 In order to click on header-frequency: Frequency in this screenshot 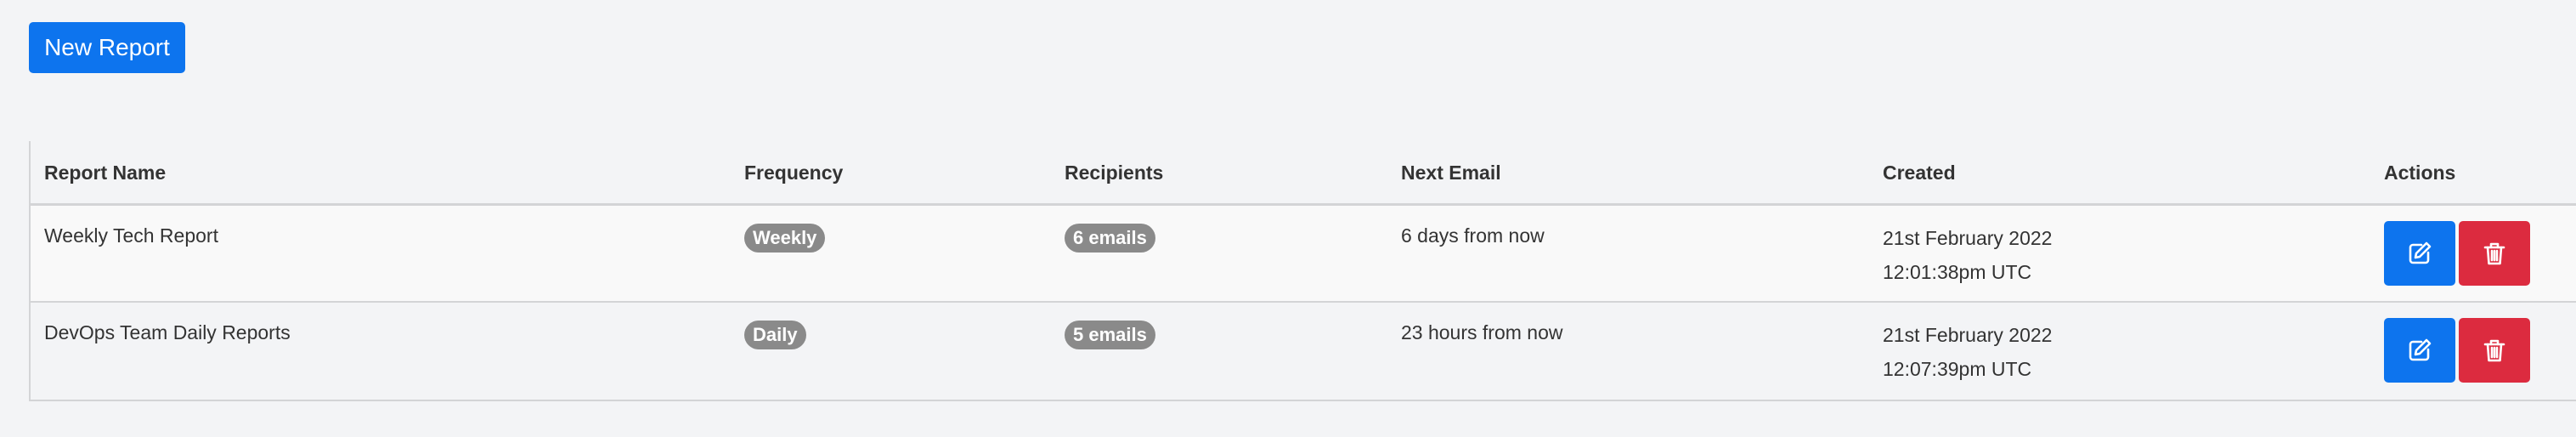, I will do `click(793, 173)`.